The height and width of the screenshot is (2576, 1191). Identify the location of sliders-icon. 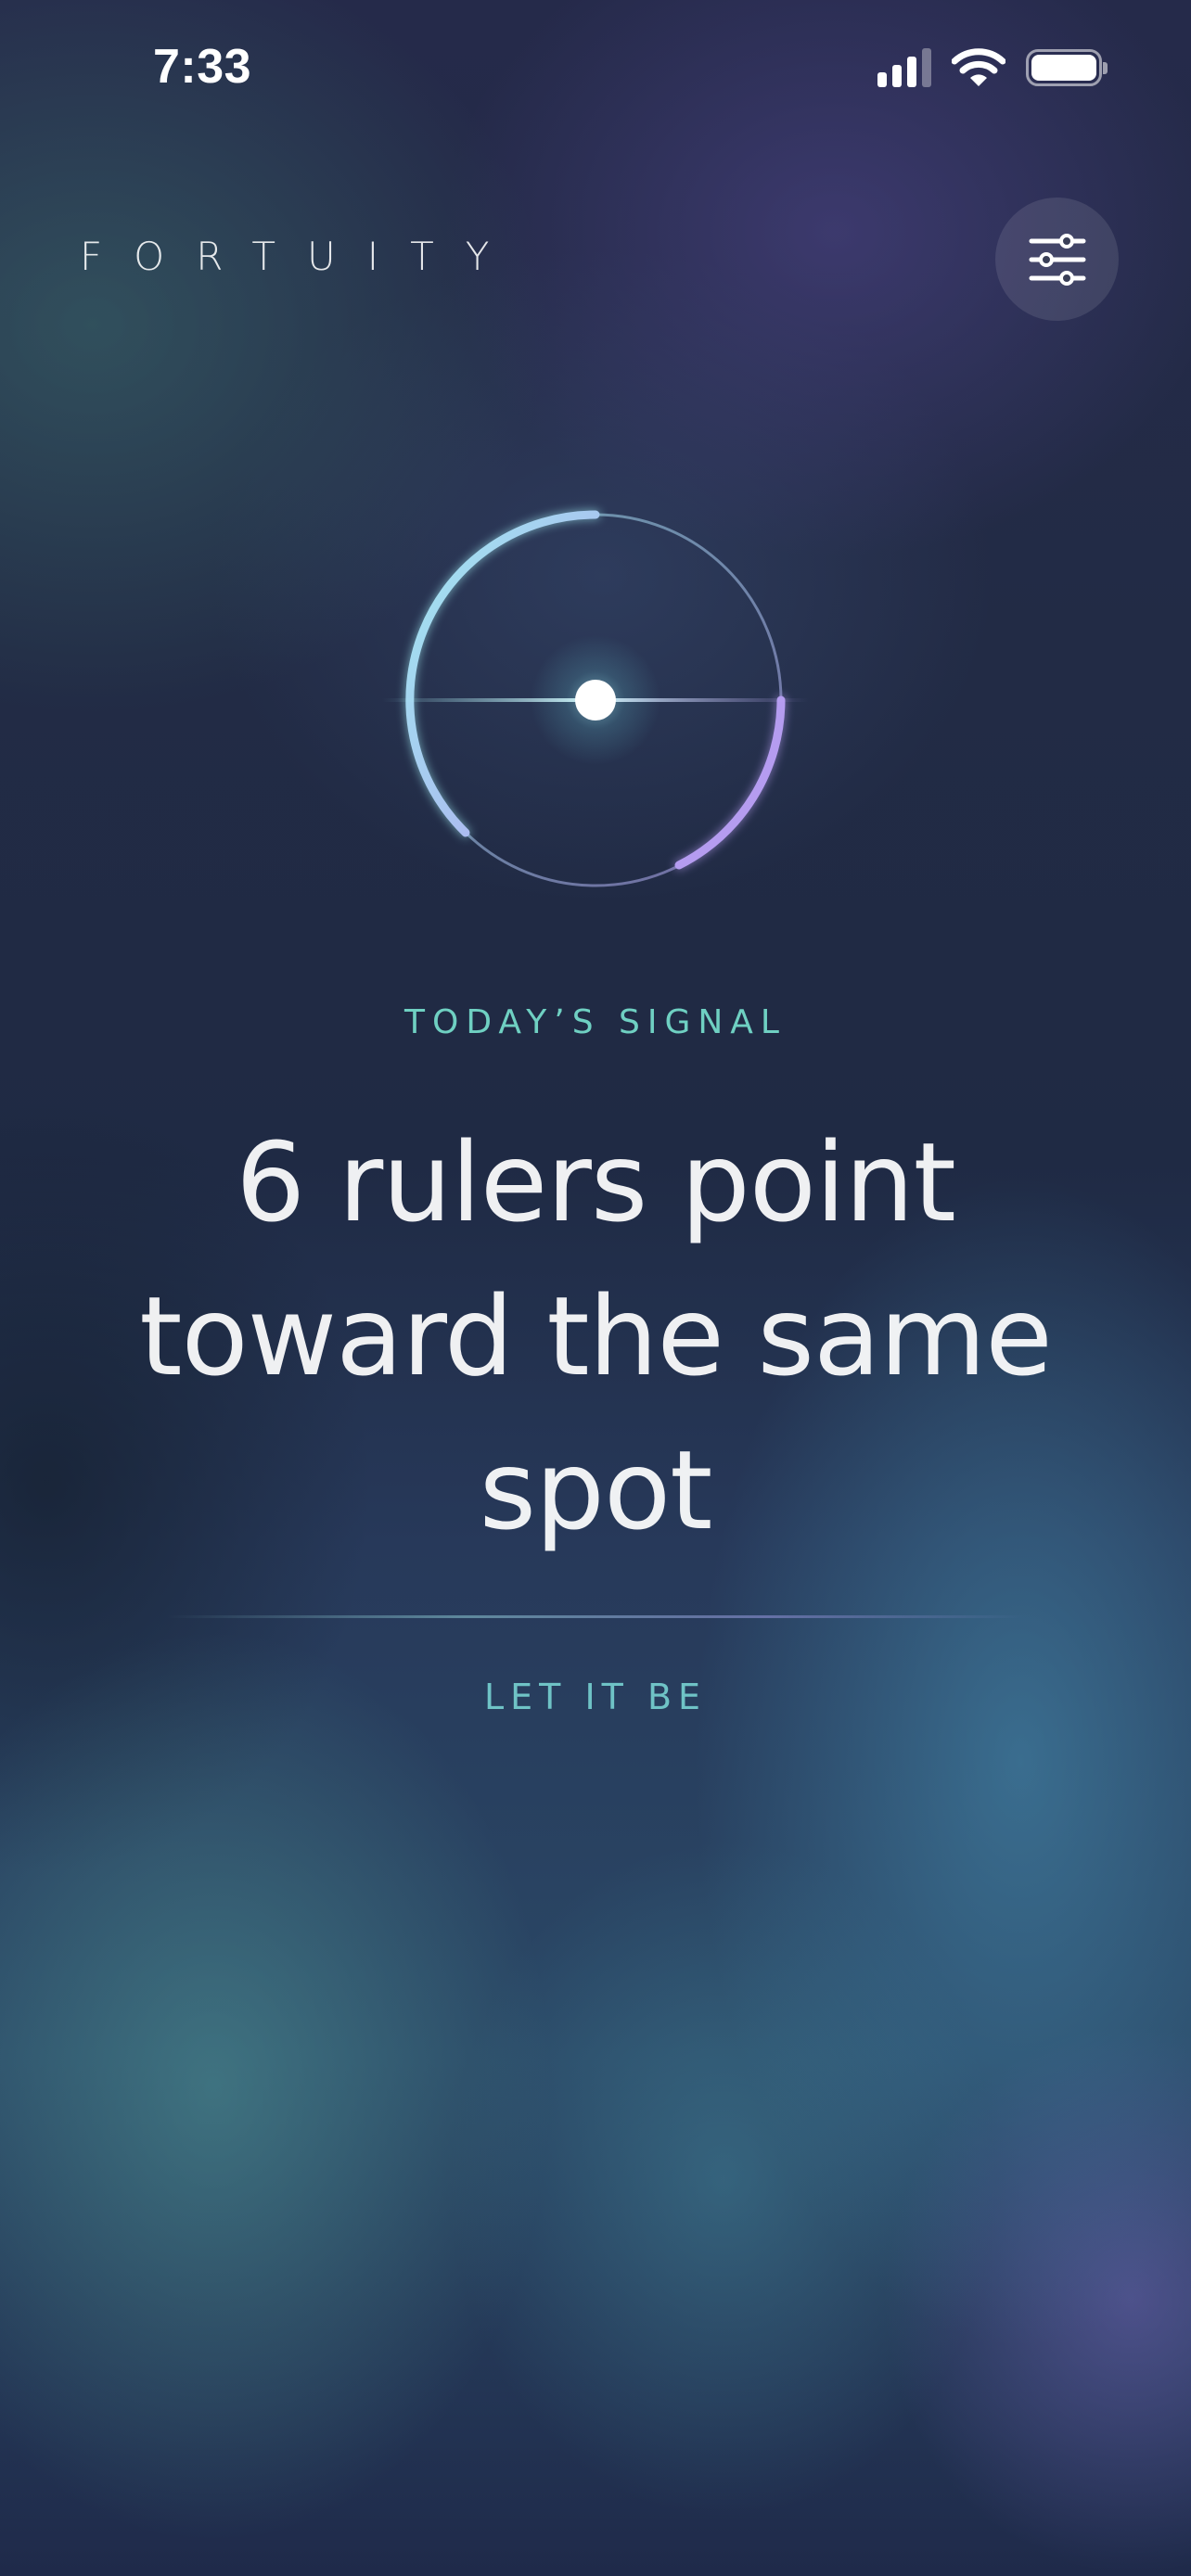
(1057, 259).